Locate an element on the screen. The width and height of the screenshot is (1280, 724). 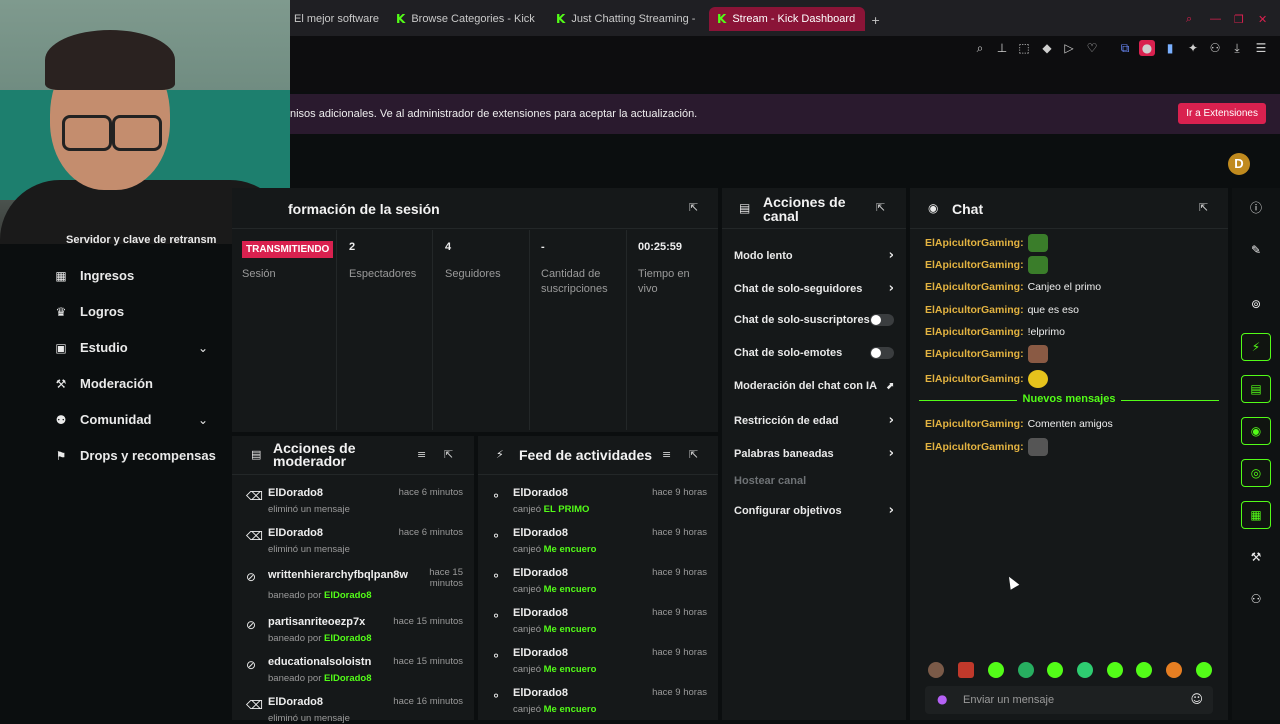
info-icon: ⓘ is located at coordinates (1256, 208).